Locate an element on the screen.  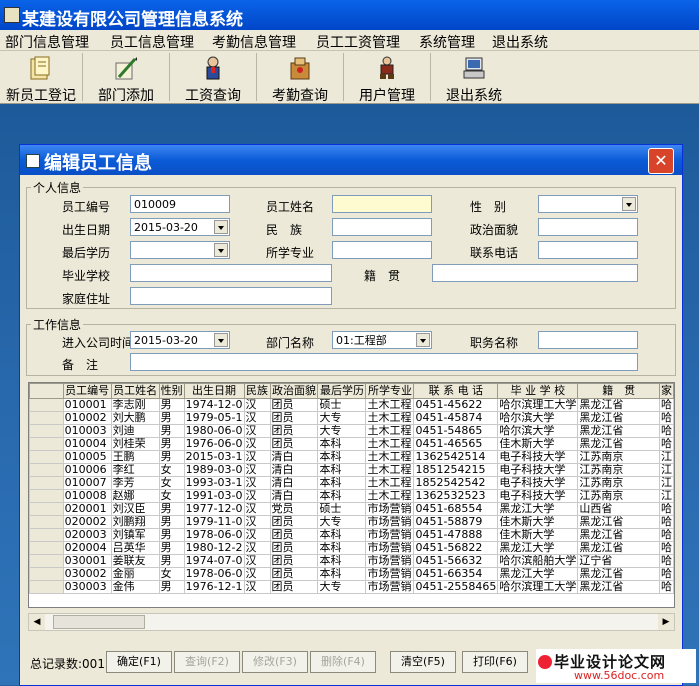
confirm-button: 确定(F1) is located at coordinates (139, 662).